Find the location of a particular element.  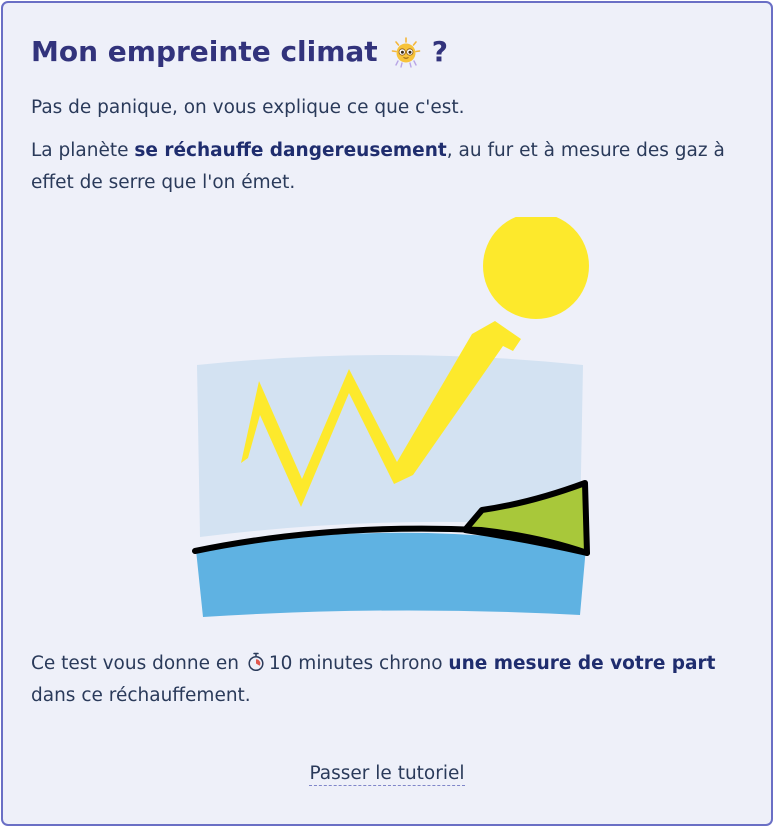

hot-sun-face-icon is located at coordinates (406, 52).